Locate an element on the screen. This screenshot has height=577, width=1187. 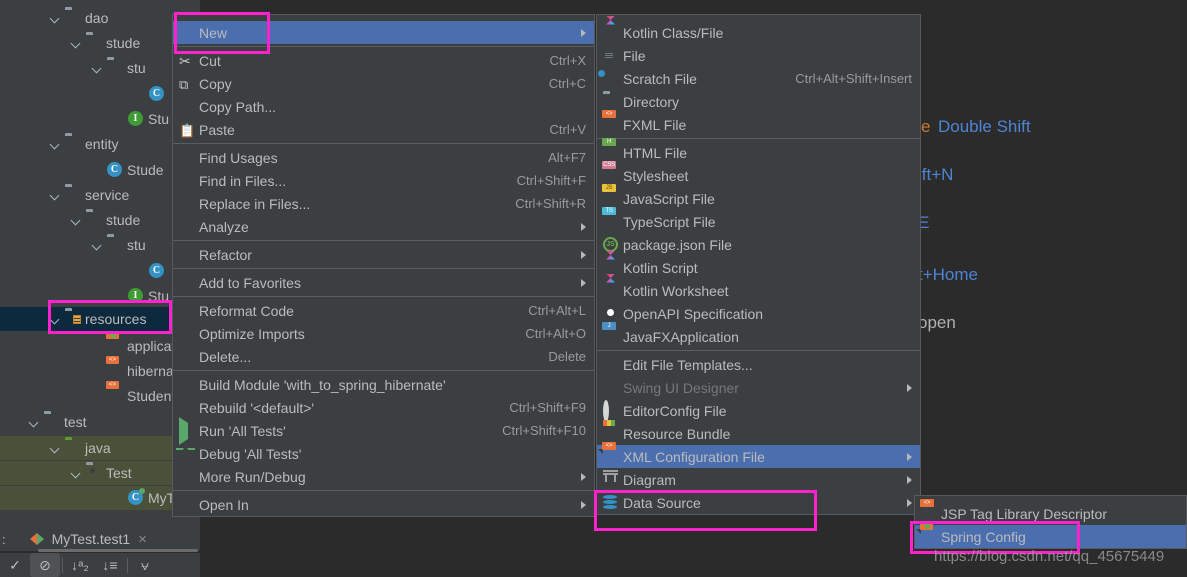
menu-item-typescript-file: TS TypeScript File is located at coordinates (758, 219).